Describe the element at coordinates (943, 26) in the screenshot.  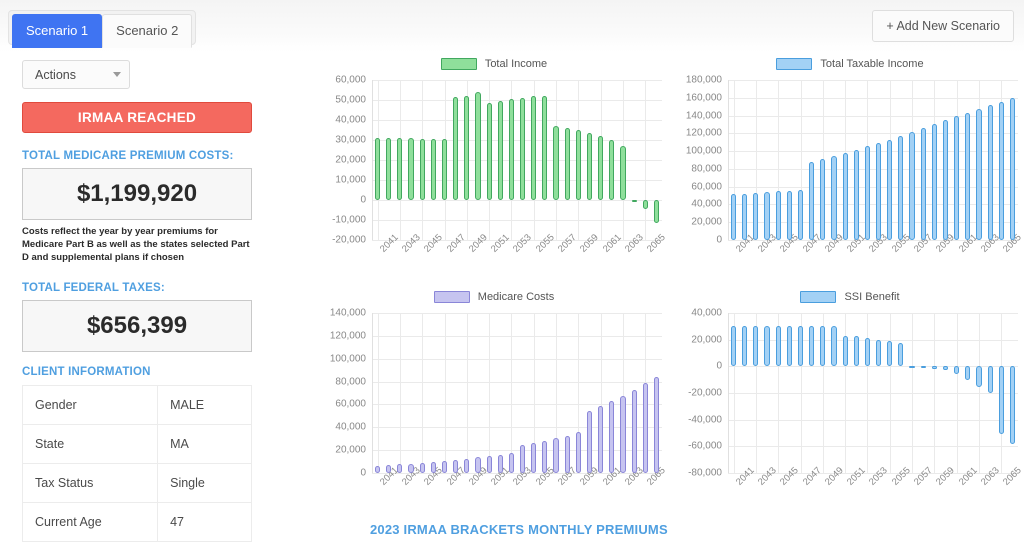
I see `add-new-scenario-button: + Add New Scenario` at that location.